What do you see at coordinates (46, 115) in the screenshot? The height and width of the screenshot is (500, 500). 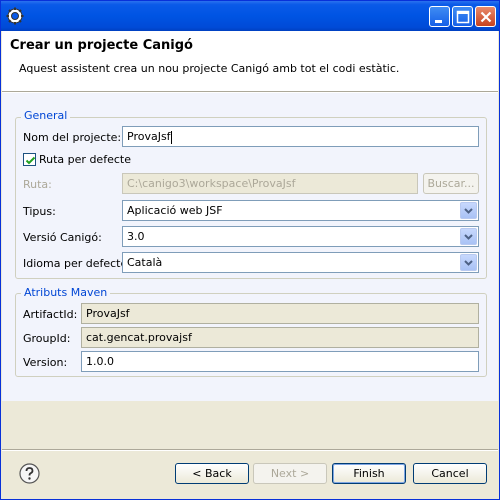 I see `general-legend: General` at bounding box center [46, 115].